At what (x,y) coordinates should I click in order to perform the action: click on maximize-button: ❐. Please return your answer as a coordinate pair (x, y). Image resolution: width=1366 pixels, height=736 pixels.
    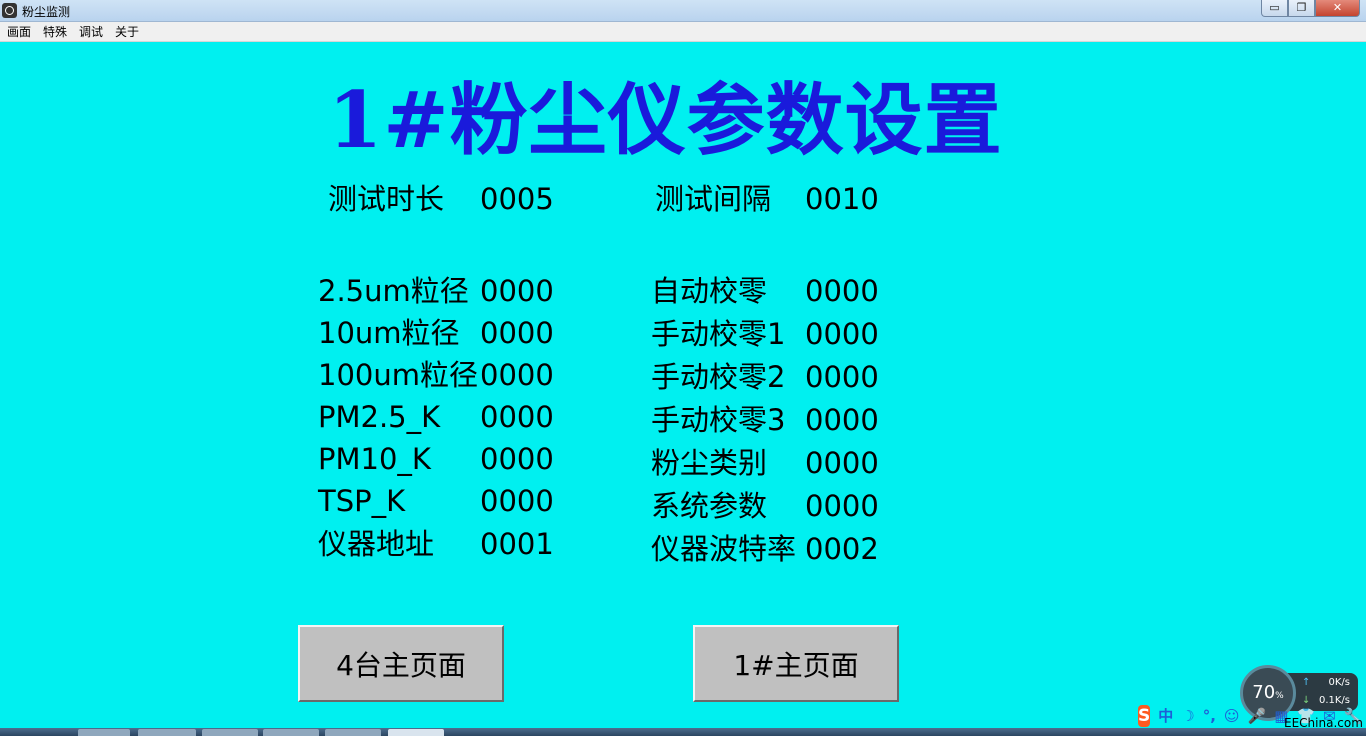
    Looking at the image, I should click on (1301, 8).